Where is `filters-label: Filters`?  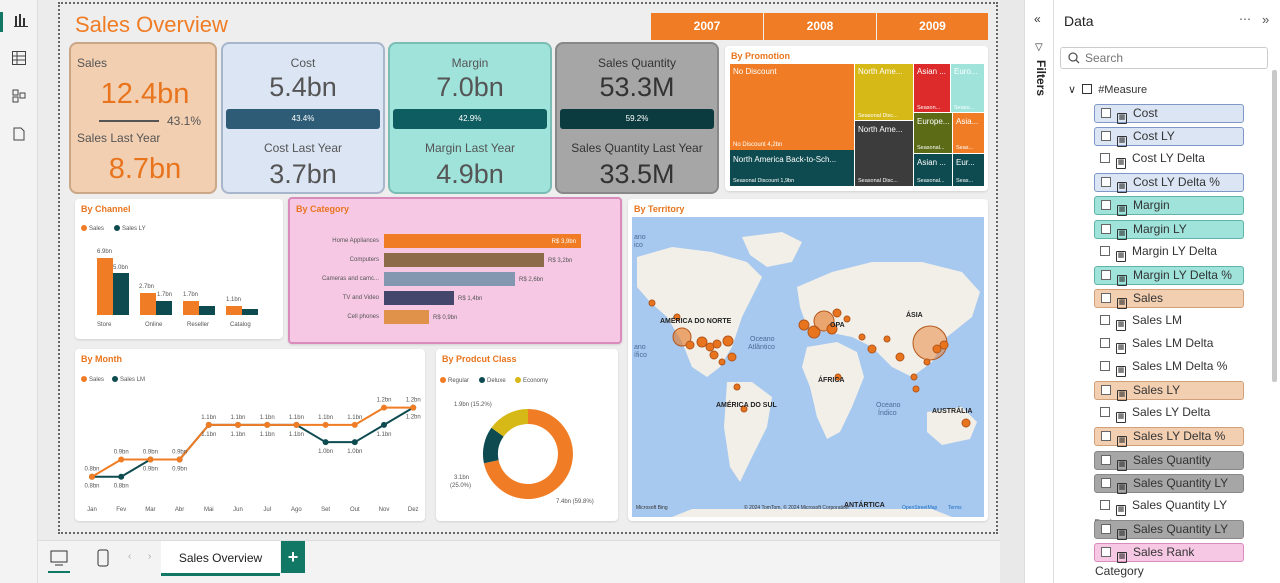 filters-label: Filters is located at coordinates (1040, 78).